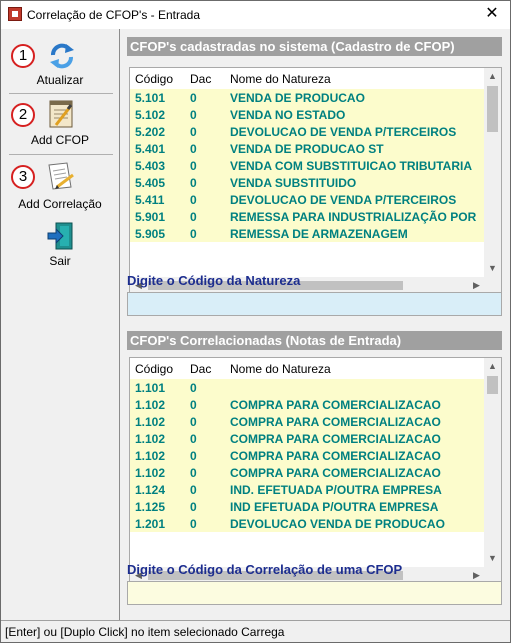 This screenshot has height=643, width=511. I want to click on atualizar-button: 1 Atualizar, so click(60, 64).